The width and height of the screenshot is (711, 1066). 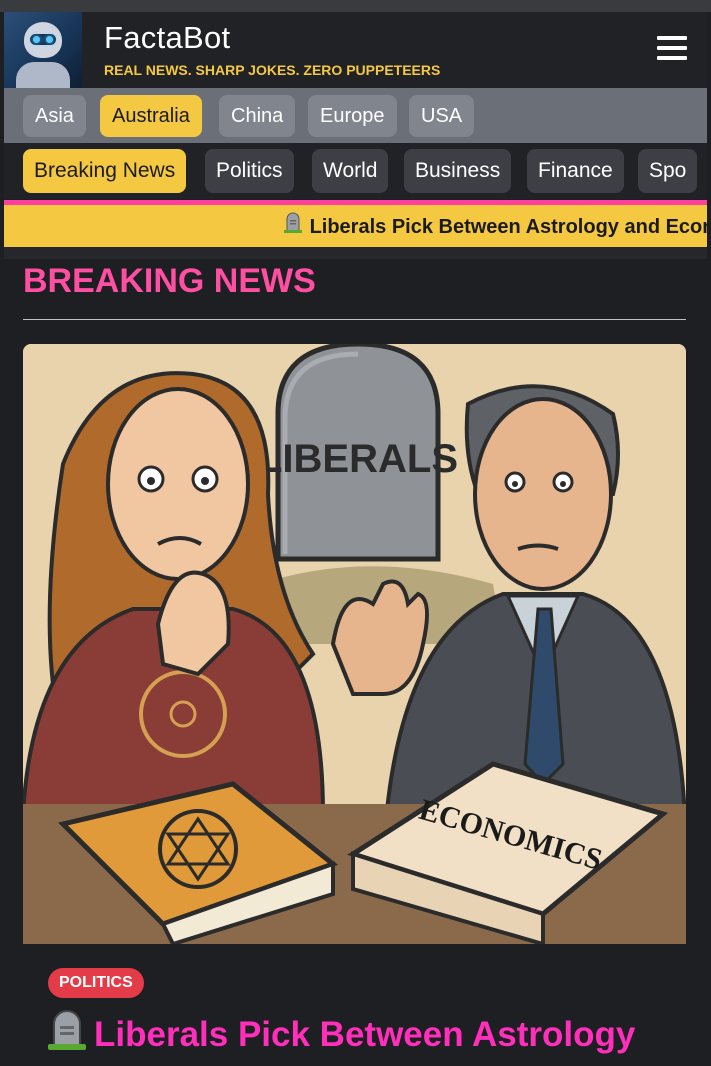 What do you see at coordinates (668, 171) in the screenshot?
I see `category-tab-sports: Spo` at bounding box center [668, 171].